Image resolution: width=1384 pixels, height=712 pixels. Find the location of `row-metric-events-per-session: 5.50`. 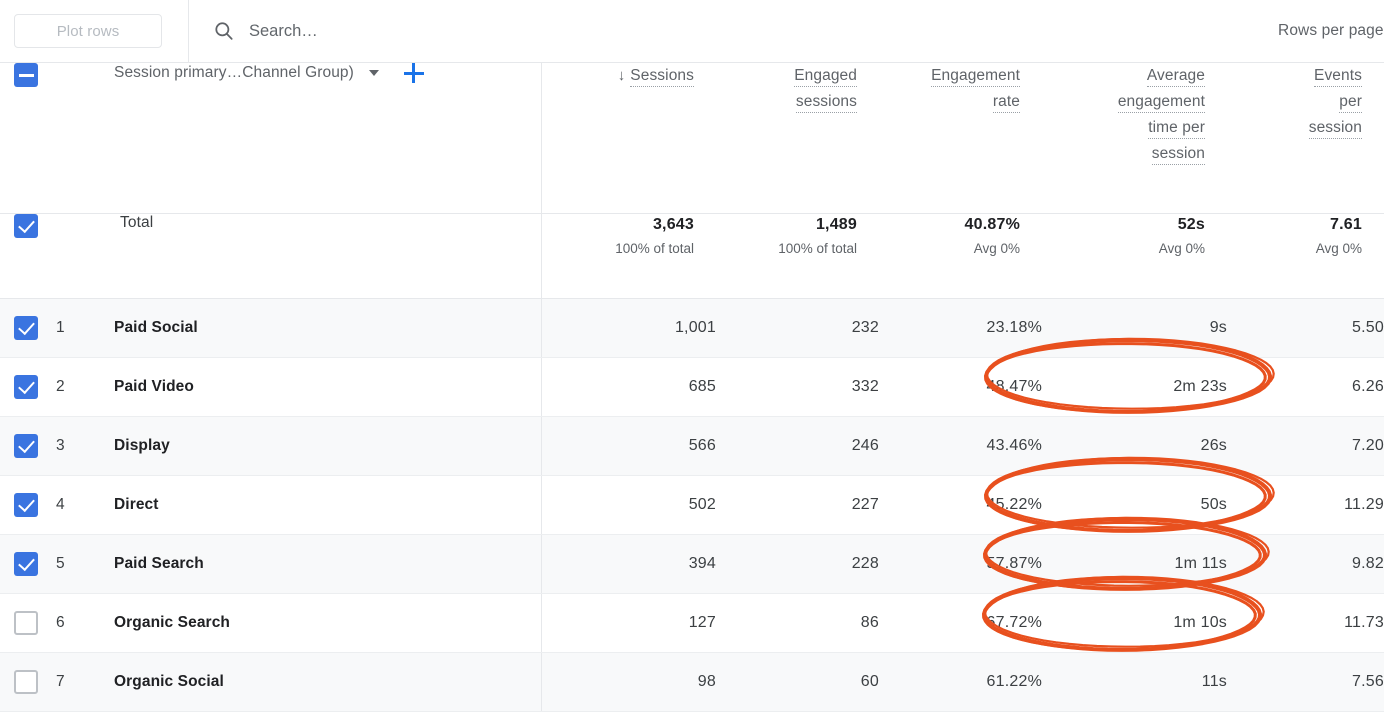

row-metric-events-per-session: 5.50 is located at coordinates (1305, 328).